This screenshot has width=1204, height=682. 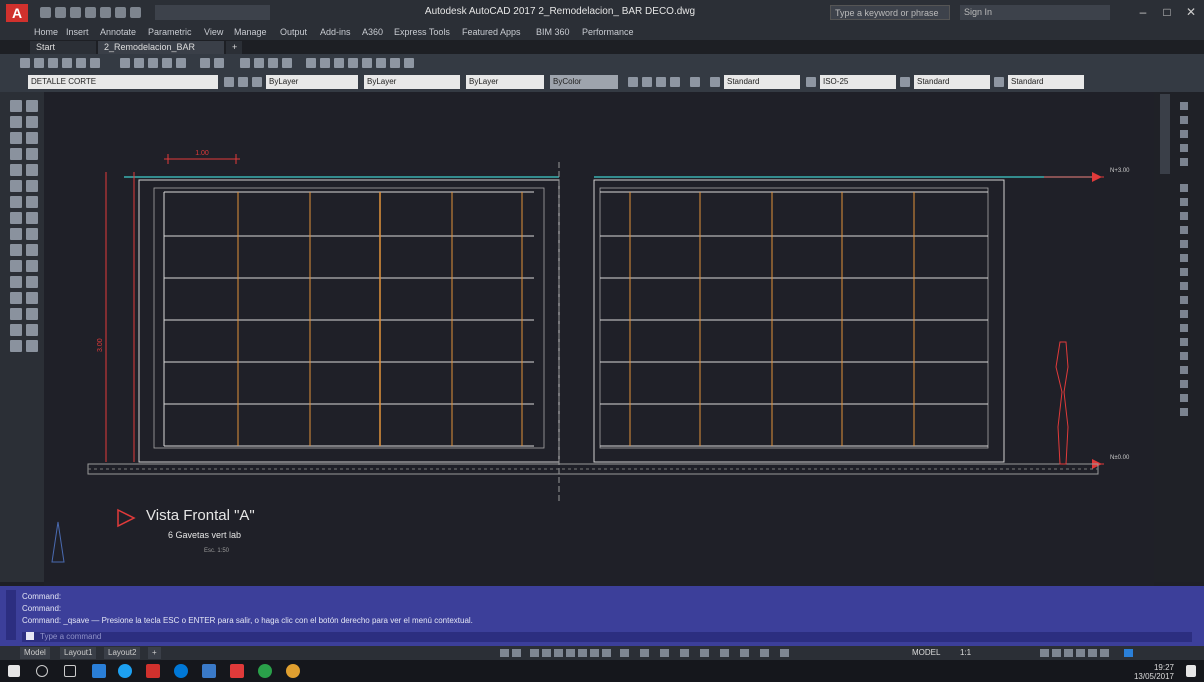 What do you see at coordinates (570, 653) in the screenshot?
I see `object-snap-tracking-icon` at bounding box center [570, 653].